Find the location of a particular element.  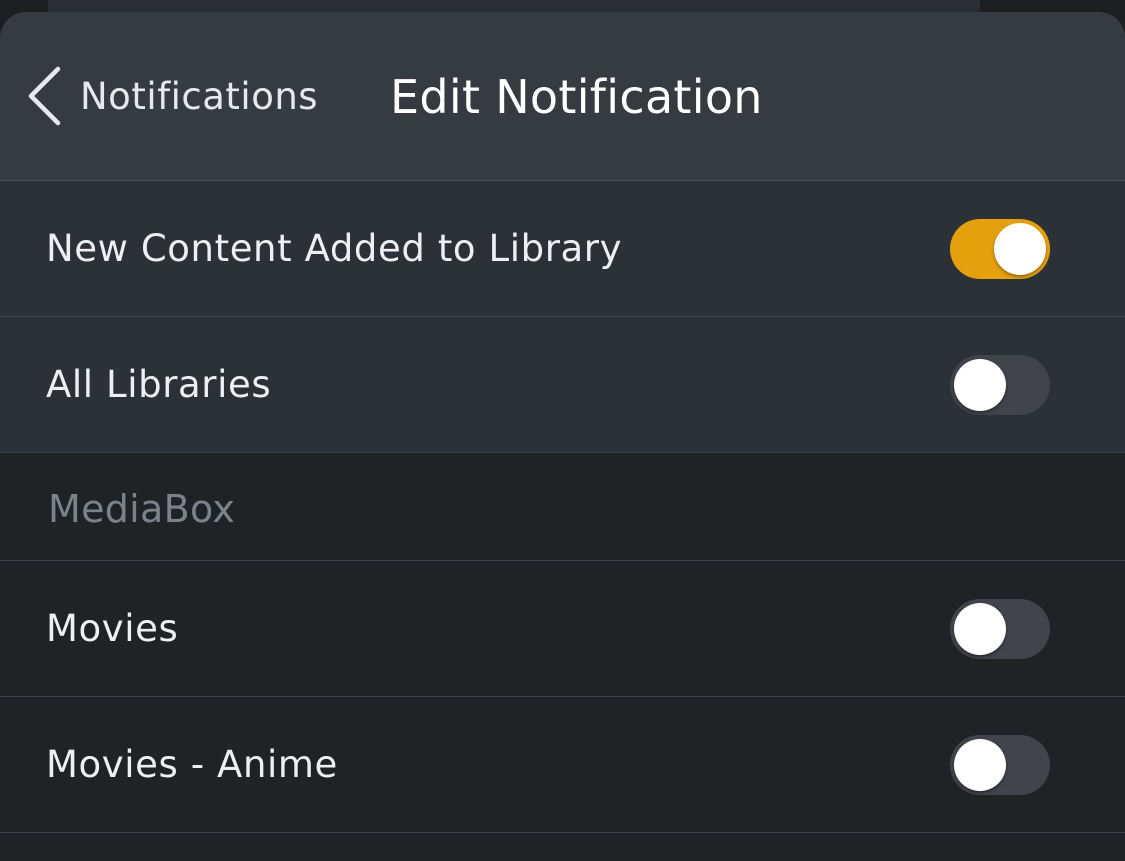

back-button: Notifications is located at coordinates (172, 96).